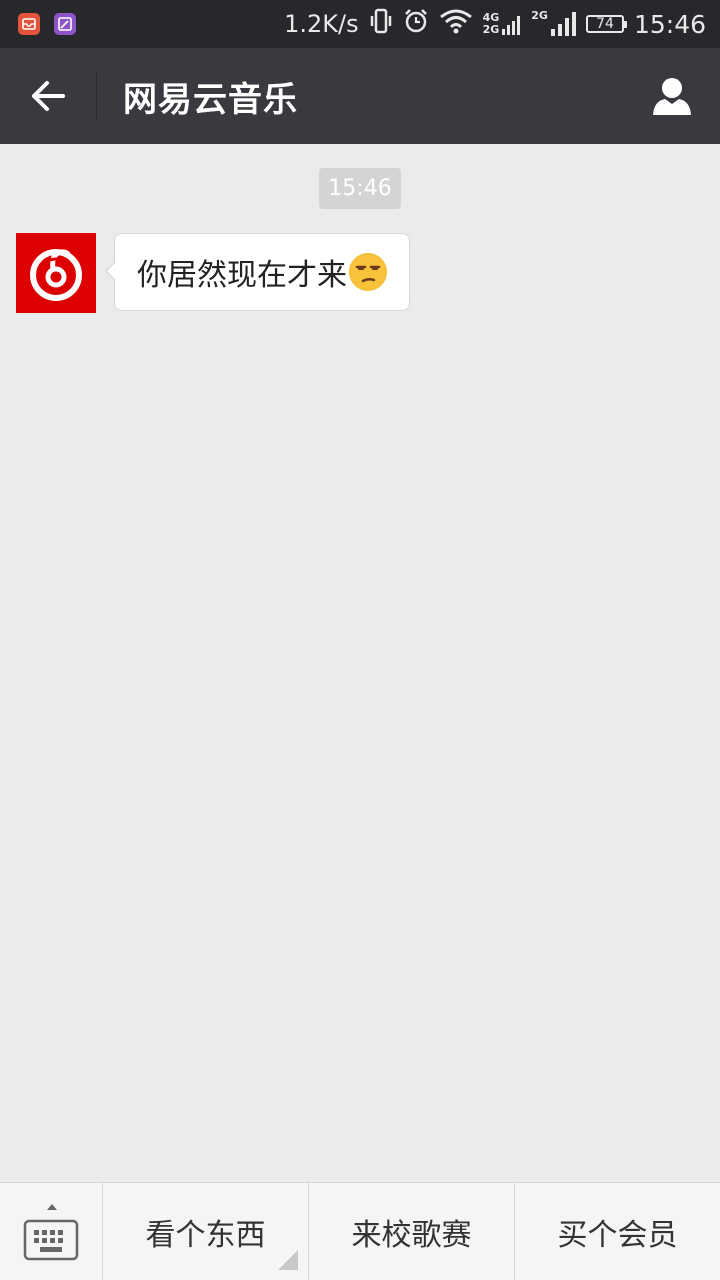 Image resolution: width=720 pixels, height=1280 pixels. What do you see at coordinates (416, 24) in the screenshot?
I see `alarm-icon` at bounding box center [416, 24].